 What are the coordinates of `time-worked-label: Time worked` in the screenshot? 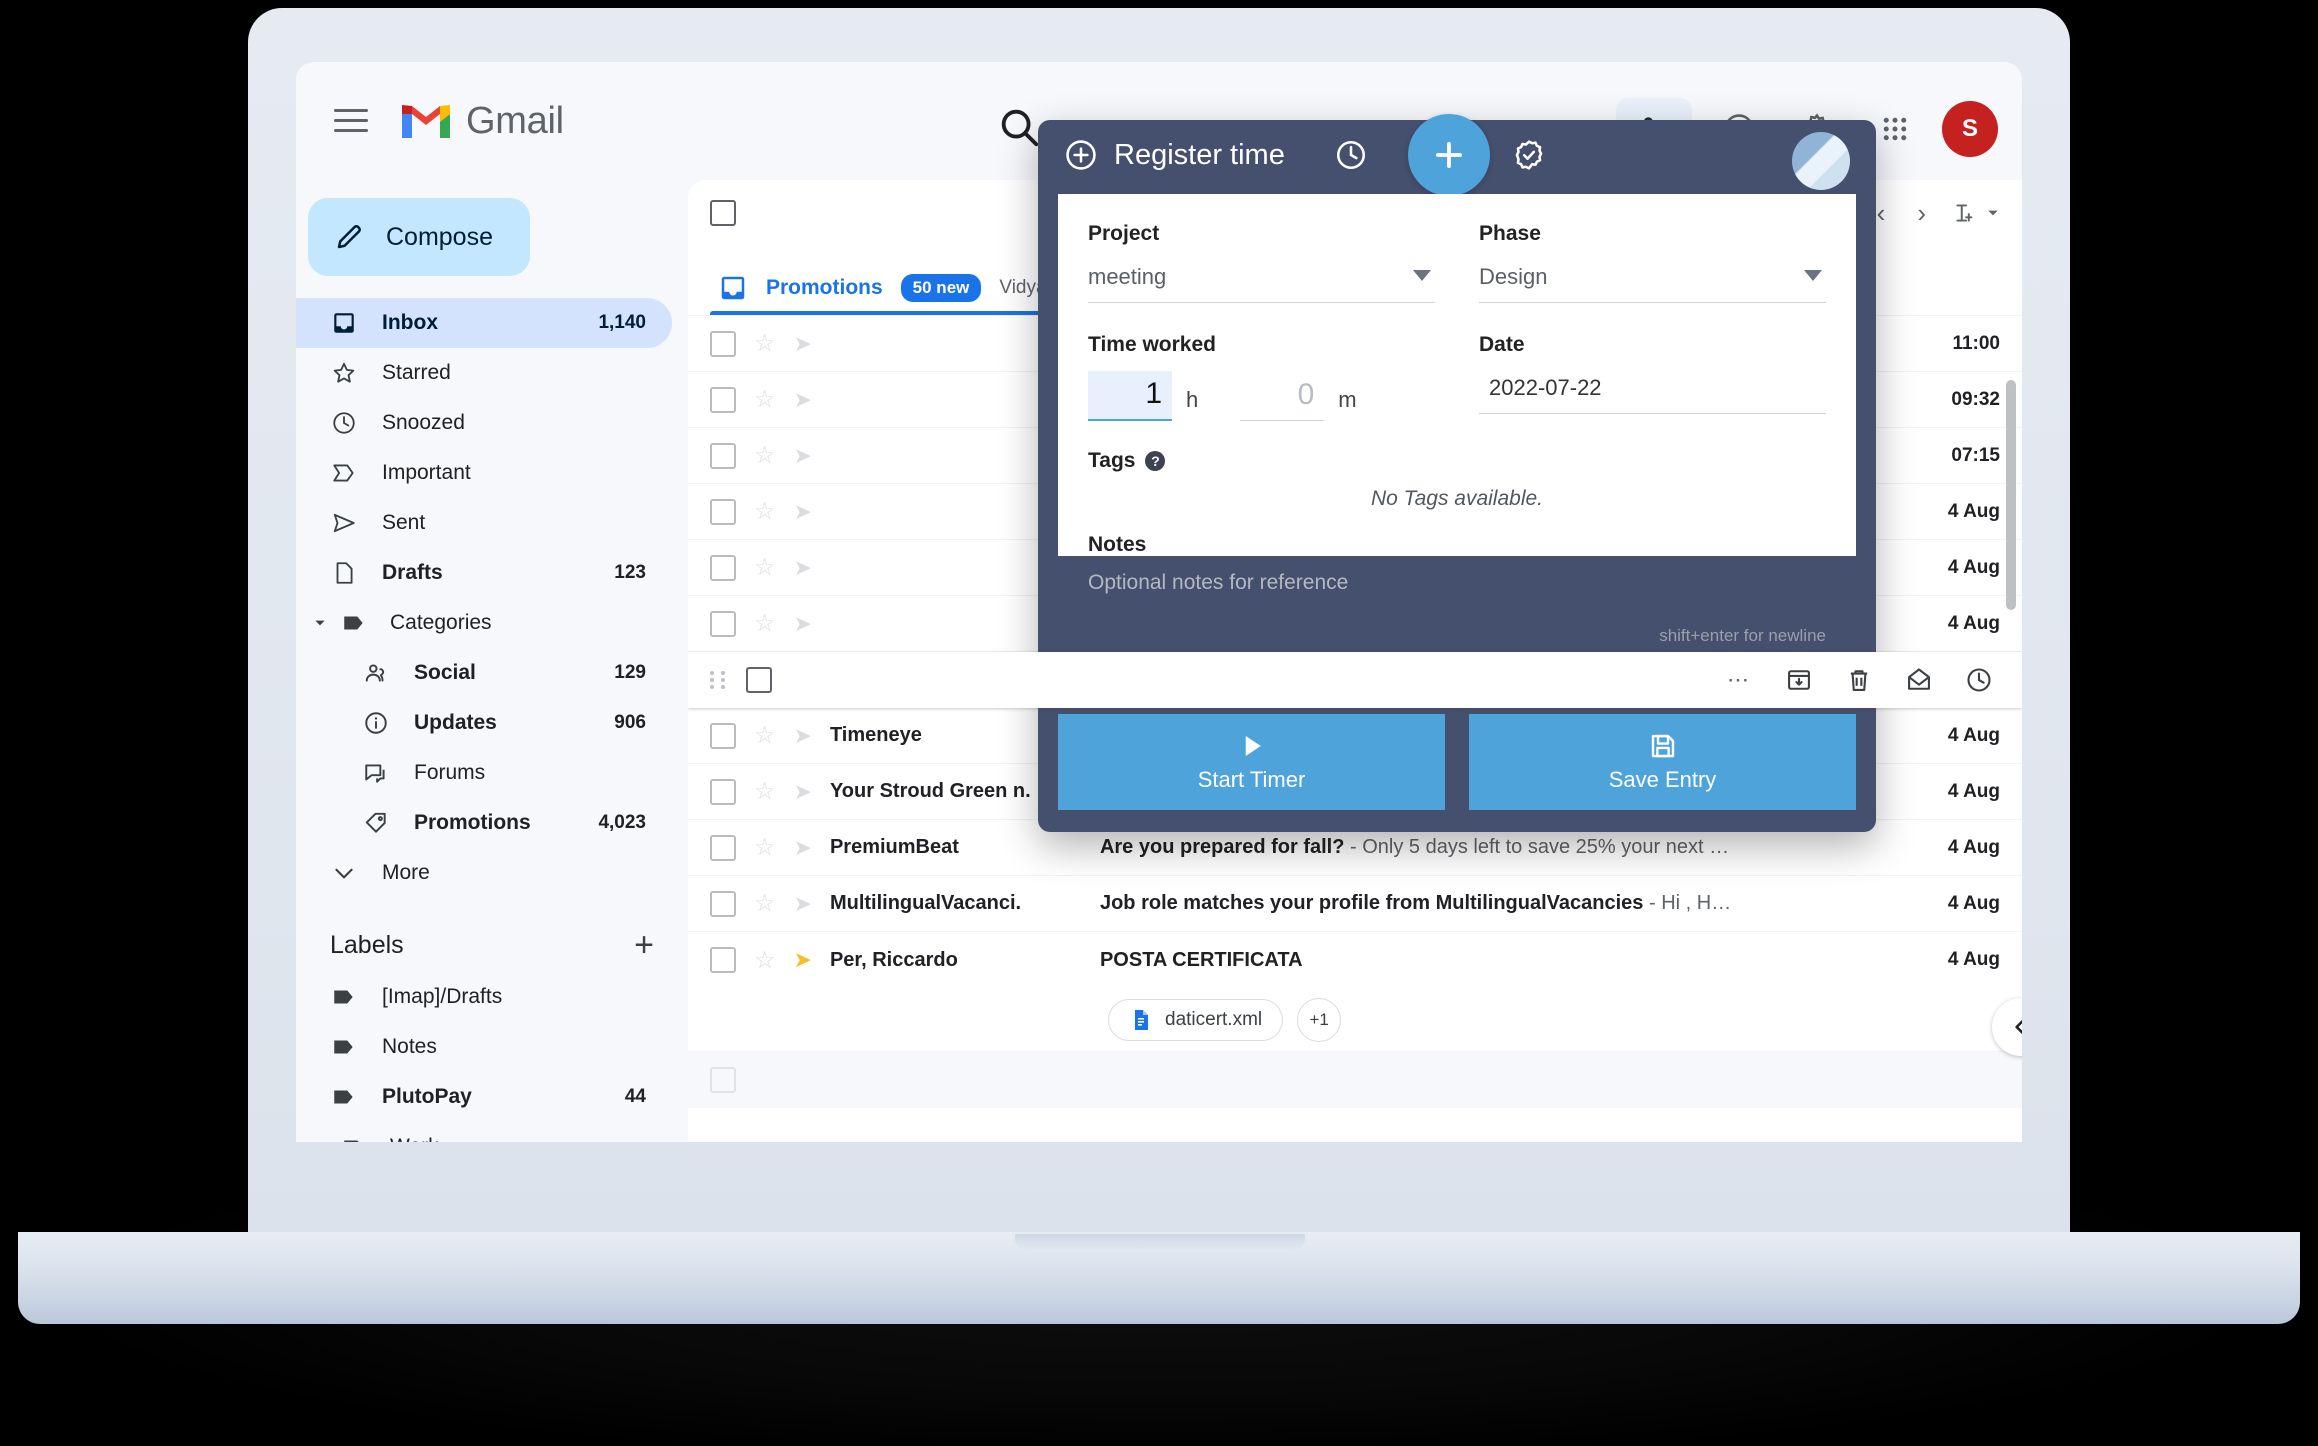 It's located at (1152, 344).